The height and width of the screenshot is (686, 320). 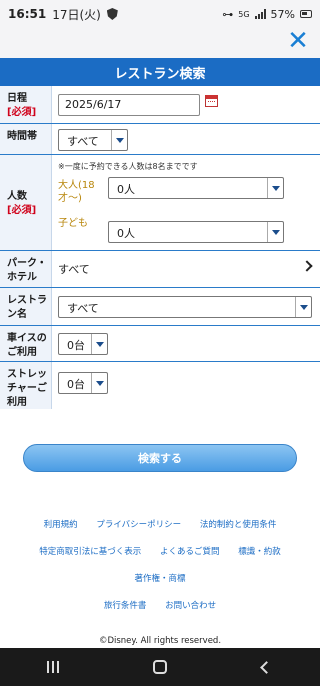 I want to click on stretcher-selected: 0台, so click(x=76, y=384).